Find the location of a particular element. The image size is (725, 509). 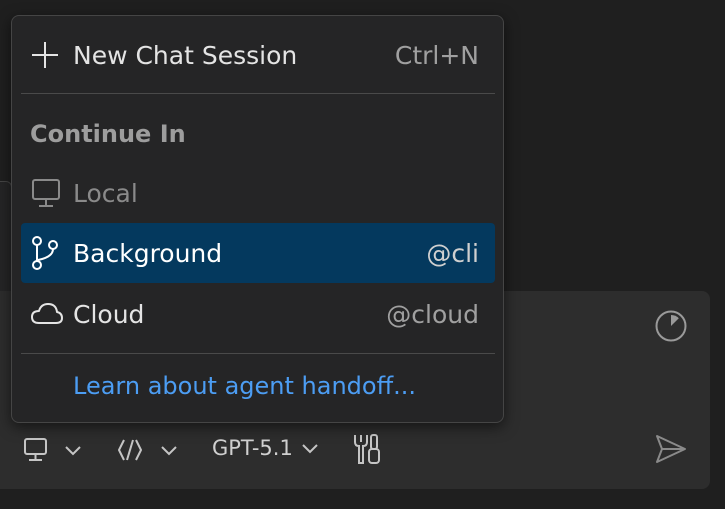

menu-item-background: Background @cli is located at coordinates (258, 253).